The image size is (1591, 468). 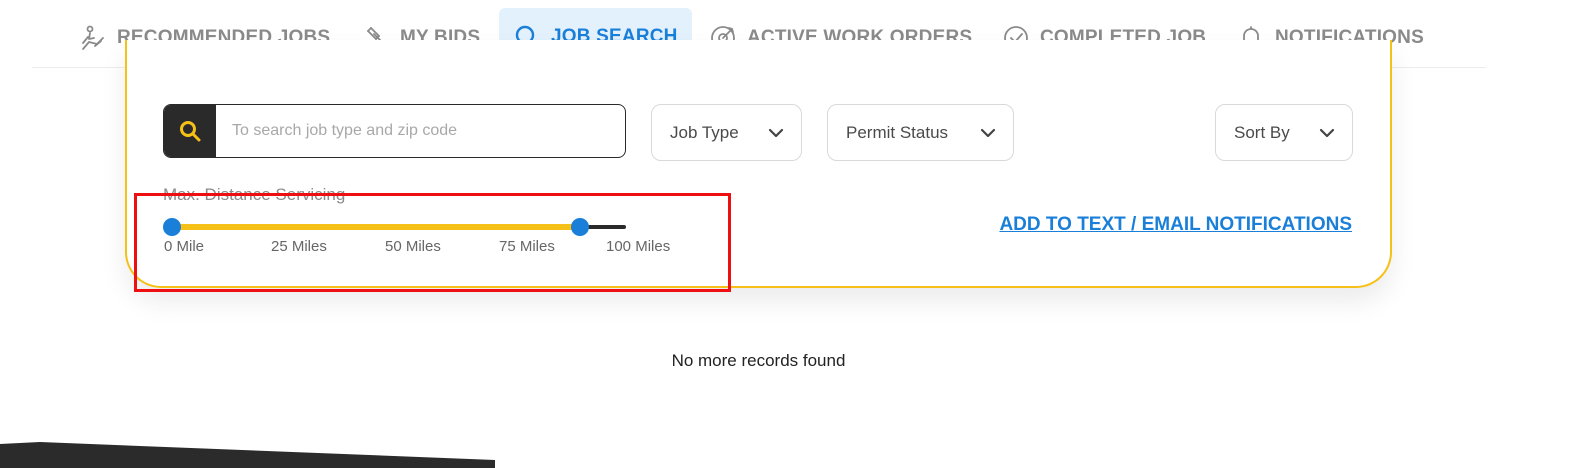 What do you see at coordinates (413, 246) in the screenshot?
I see `slider-tick-label: 50 Miles` at bounding box center [413, 246].